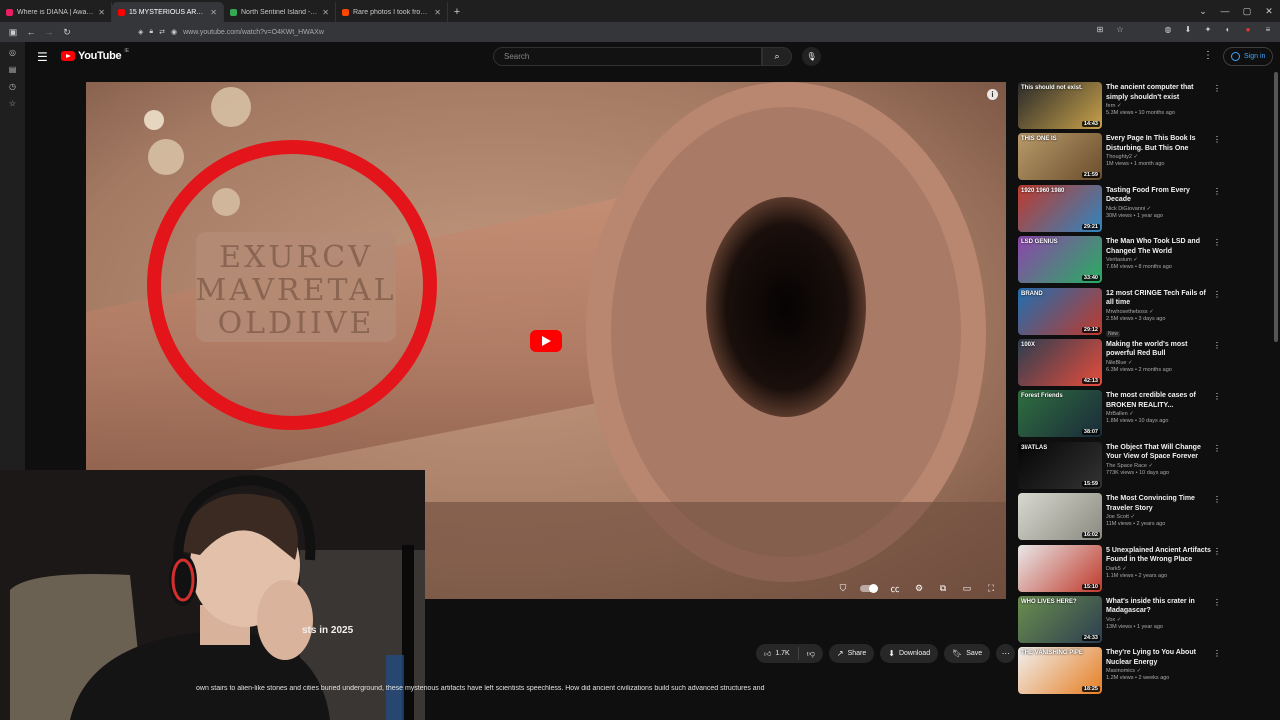  What do you see at coordinates (49, 32) in the screenshot?
I see `forward-icon: →` at bounding box center [49, 32].